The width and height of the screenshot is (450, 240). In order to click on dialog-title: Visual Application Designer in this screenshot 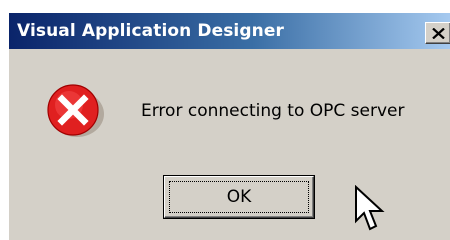, I will do `click(150, 31)`.